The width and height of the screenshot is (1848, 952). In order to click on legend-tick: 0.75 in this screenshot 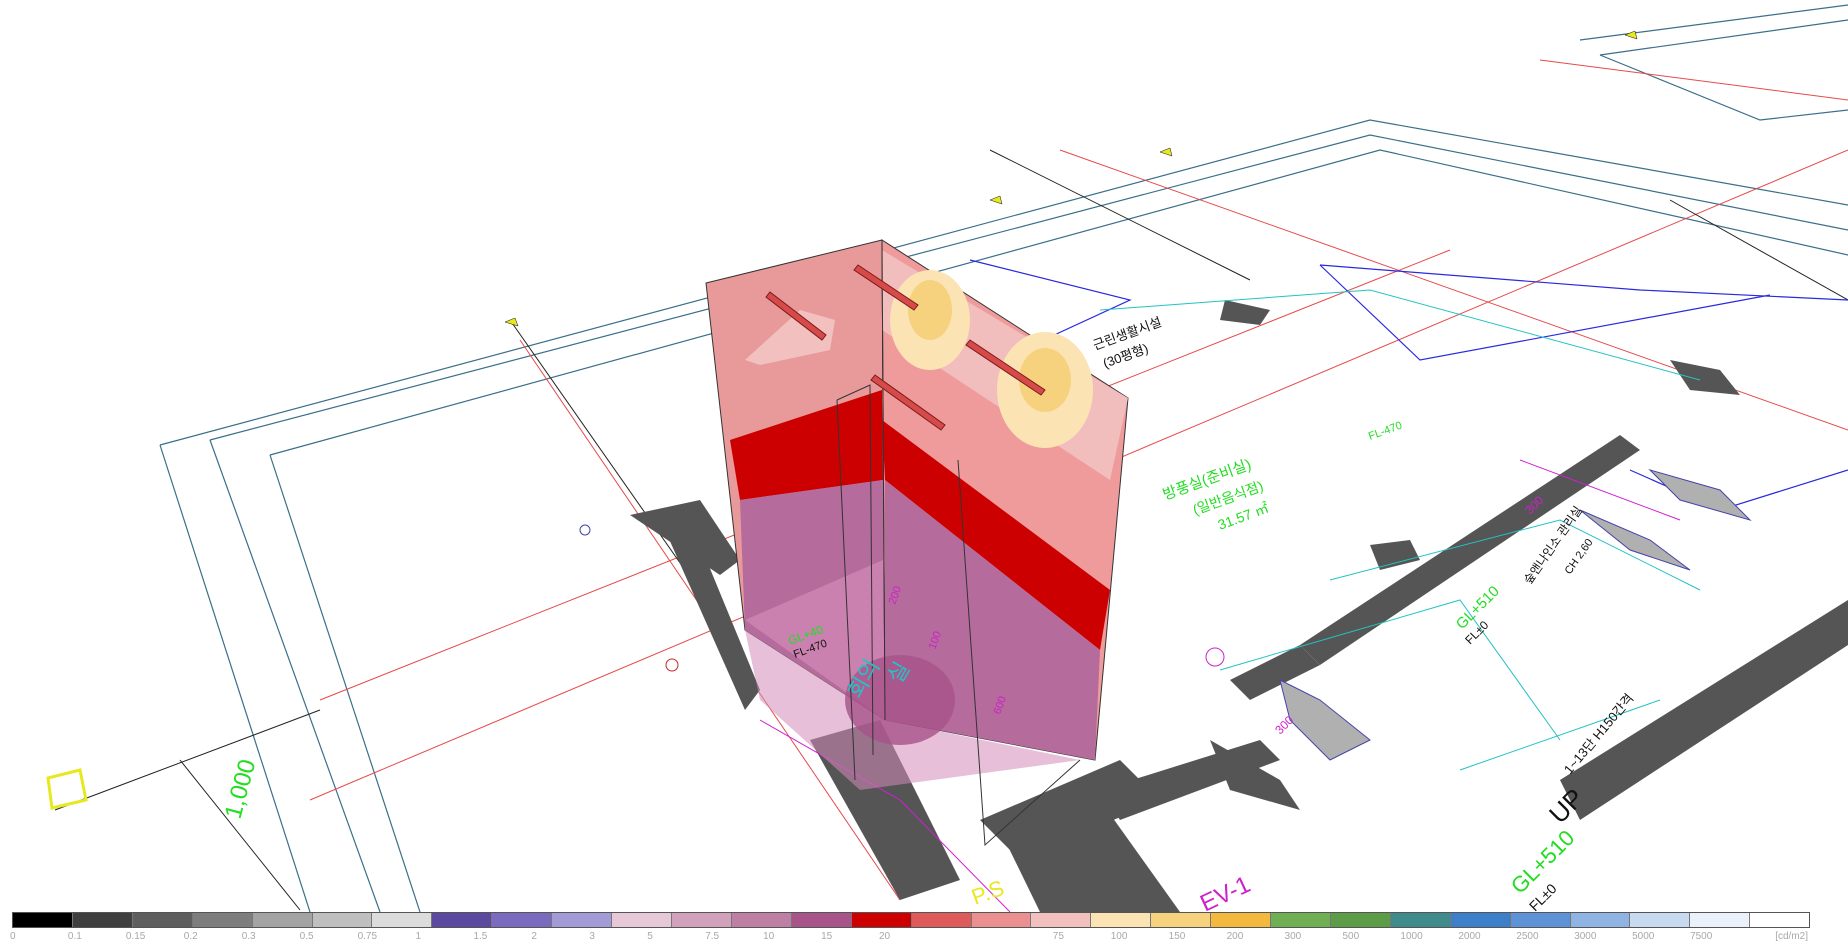, I will do `click(367, 936)`.